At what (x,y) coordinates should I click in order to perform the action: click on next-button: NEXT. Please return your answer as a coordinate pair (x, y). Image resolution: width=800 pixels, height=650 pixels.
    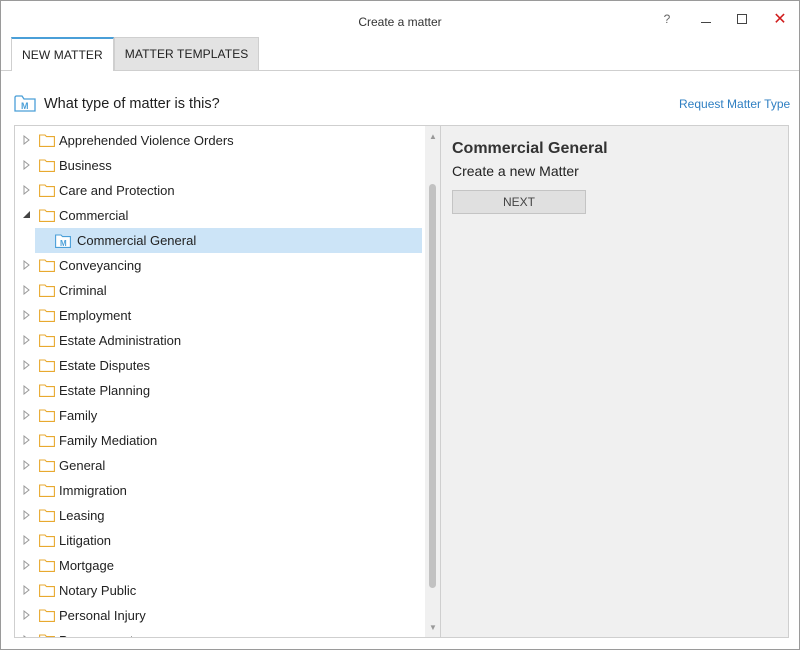
    Looking at the image, I should click on (519, 202).